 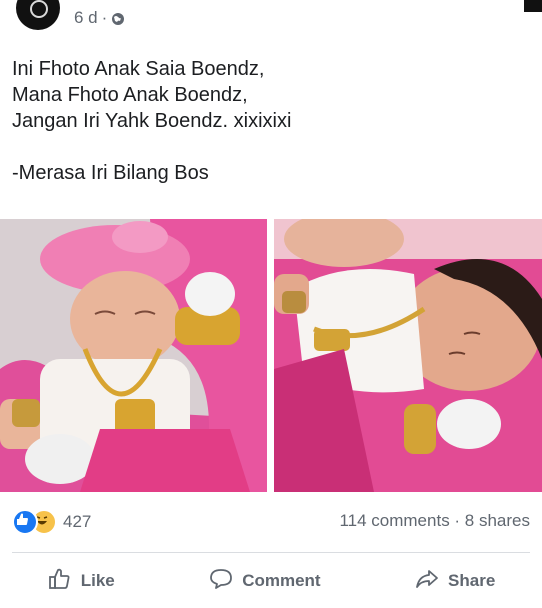 I want to click on divider, so click(x=271, y=552).